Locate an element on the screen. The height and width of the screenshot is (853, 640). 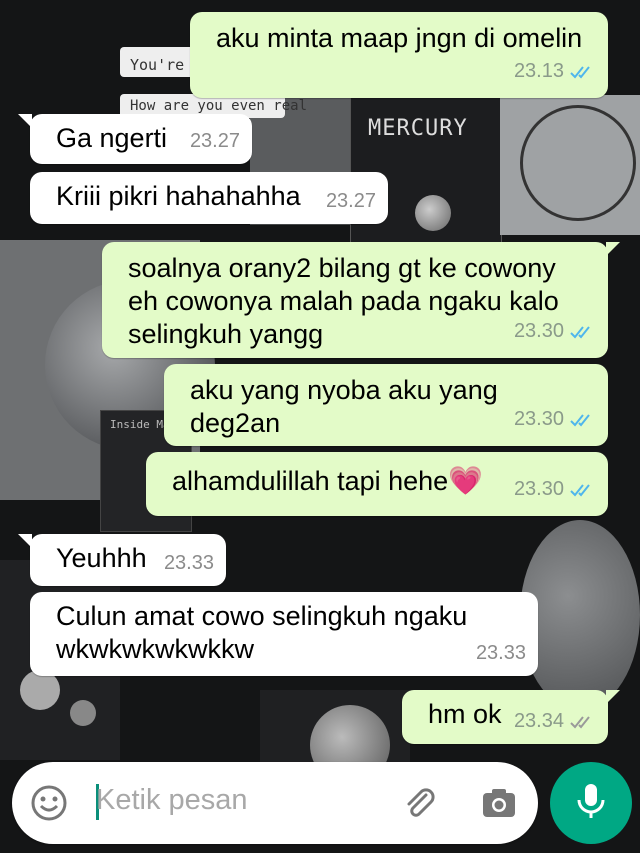
message-text: Kriii pikri hahahahha is located at coordinates (178, 196).